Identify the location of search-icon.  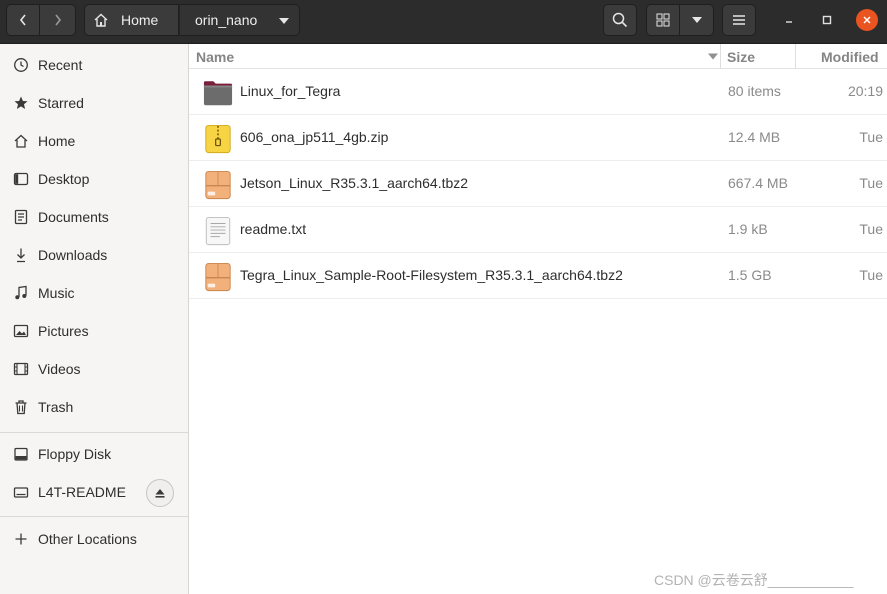
(620, 20).